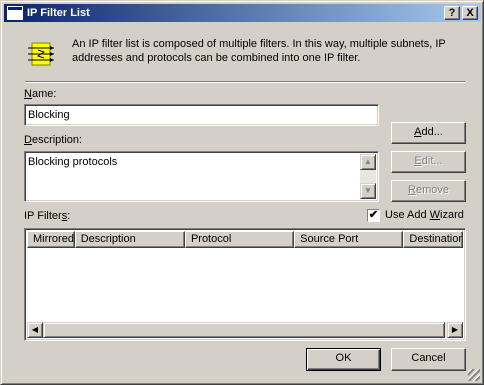 The width and height of the screenshot is (484, 385). Describe the element at coordinates (35, 330) in the screenshot. I see `scroll-left-icon: ◀` at that location.